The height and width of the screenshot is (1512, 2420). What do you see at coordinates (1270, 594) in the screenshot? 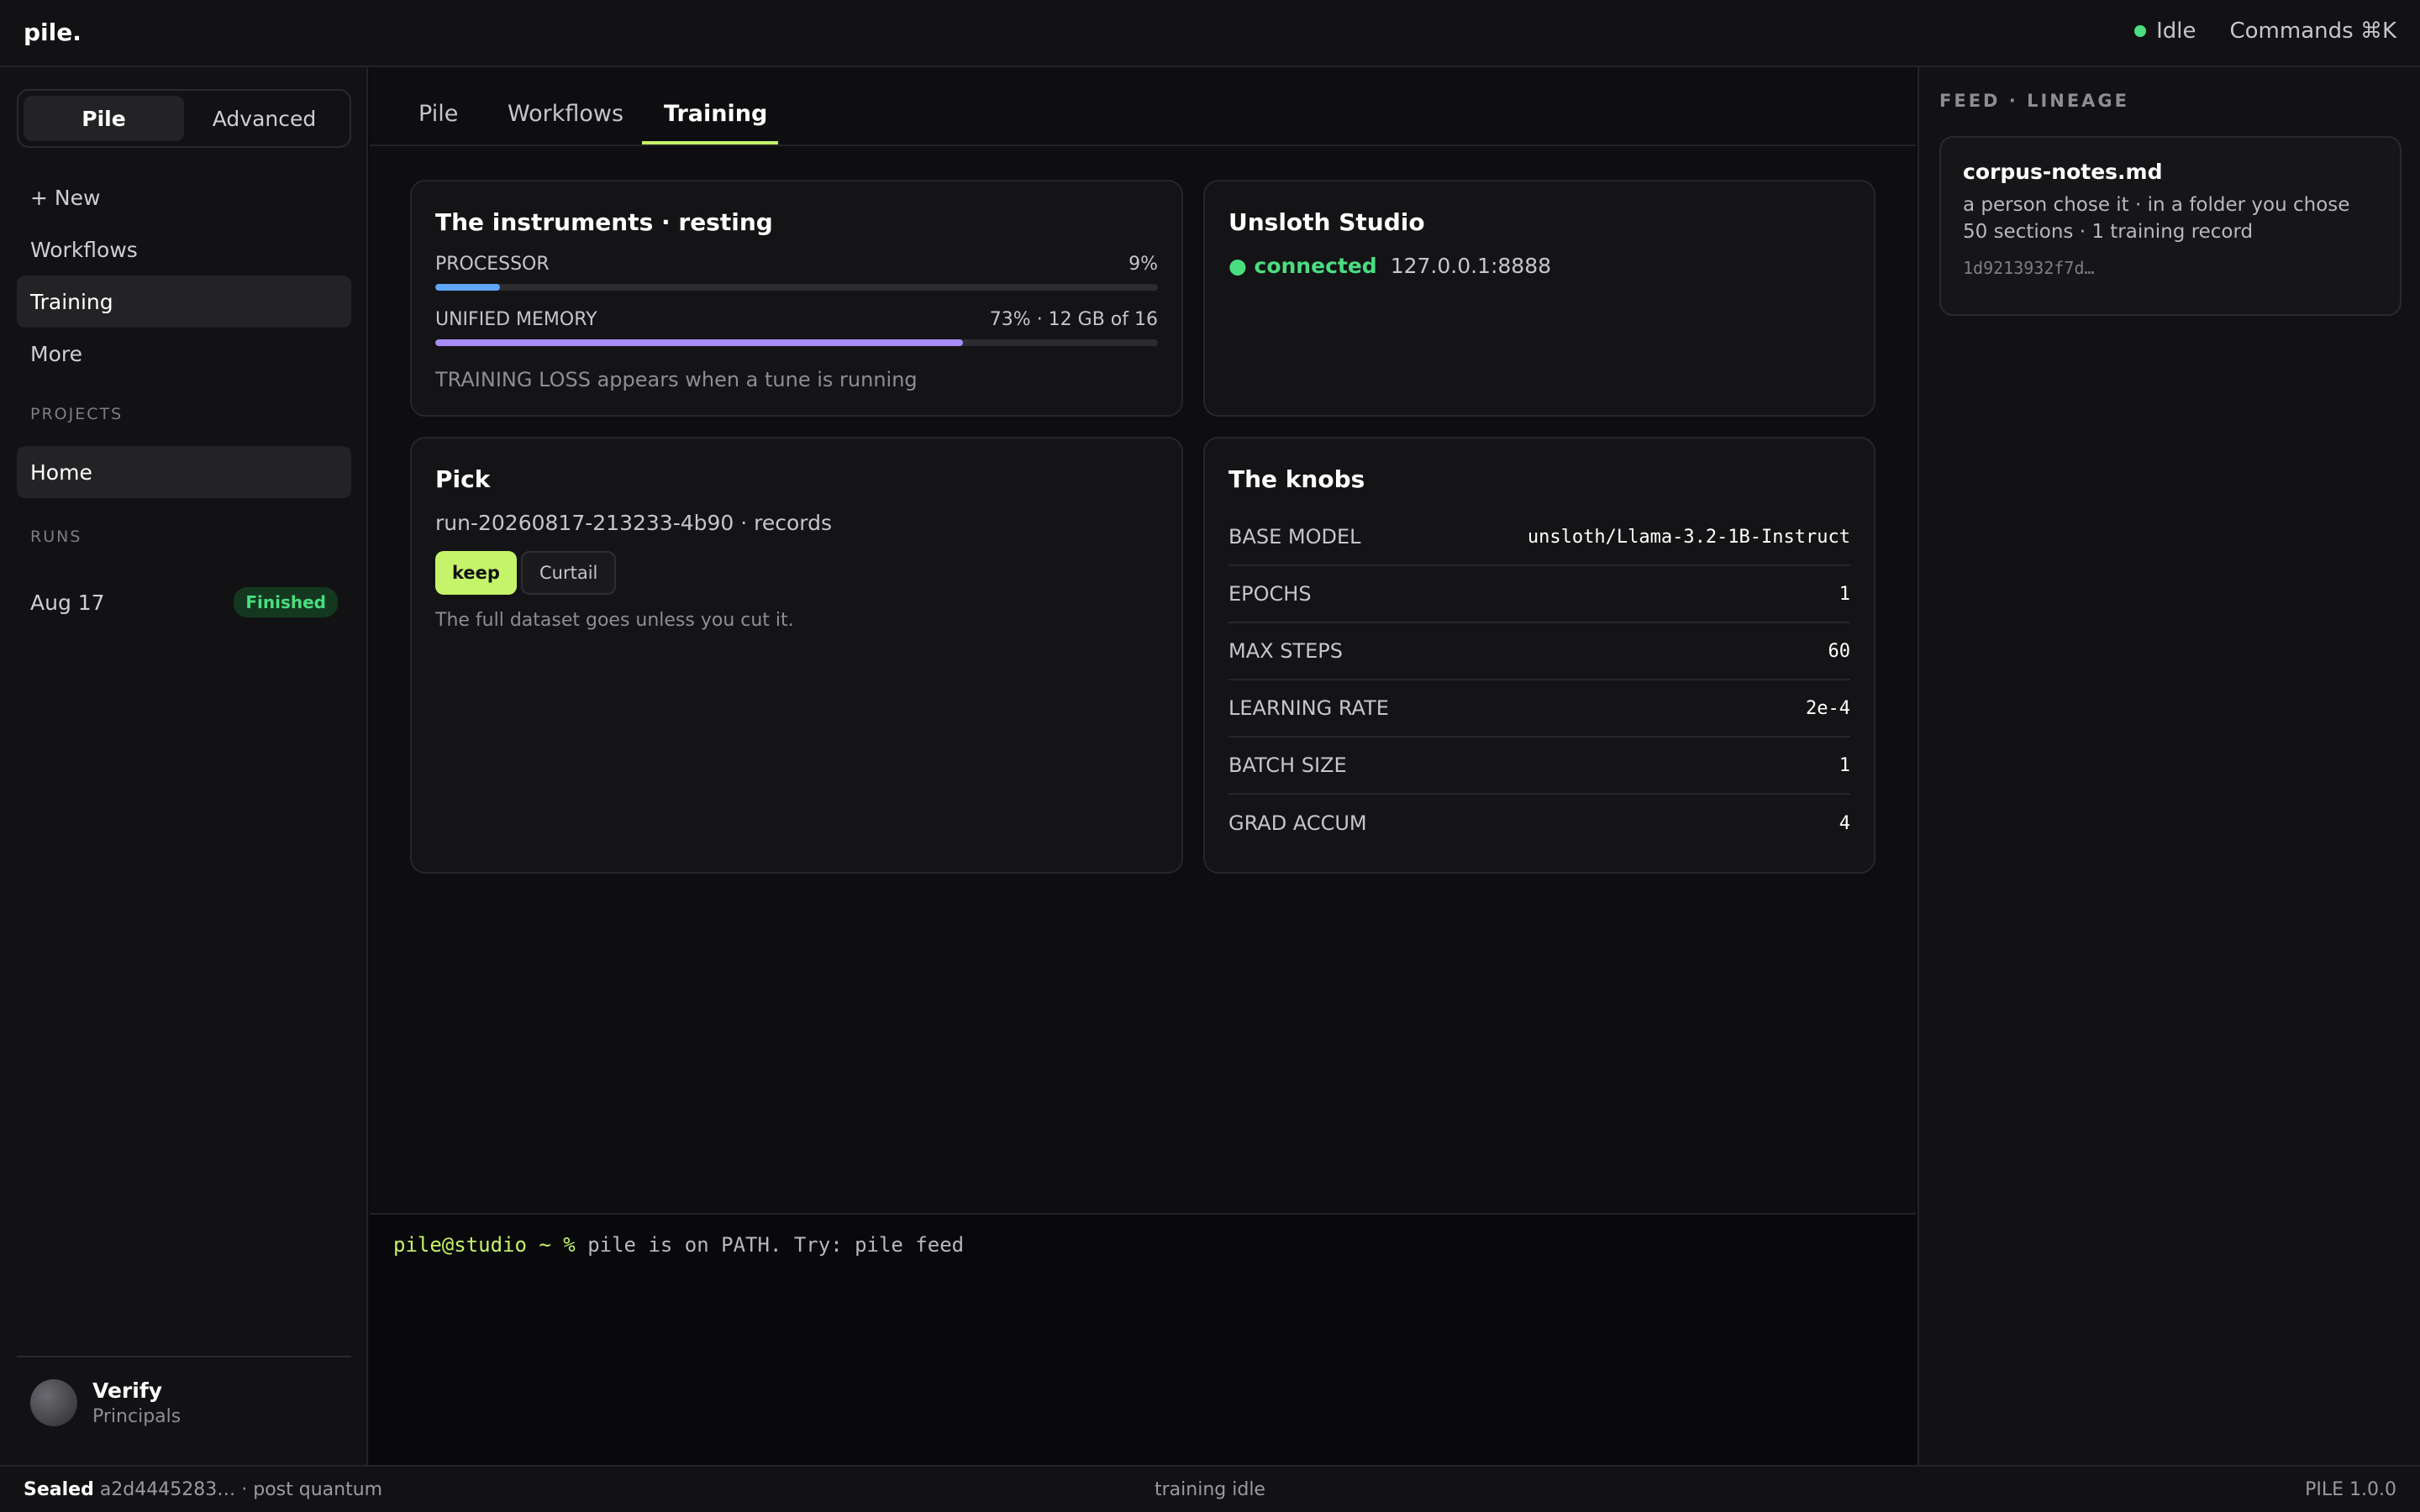
I see `knob-label: EPOCHS` at bounding box center [1270, 594].